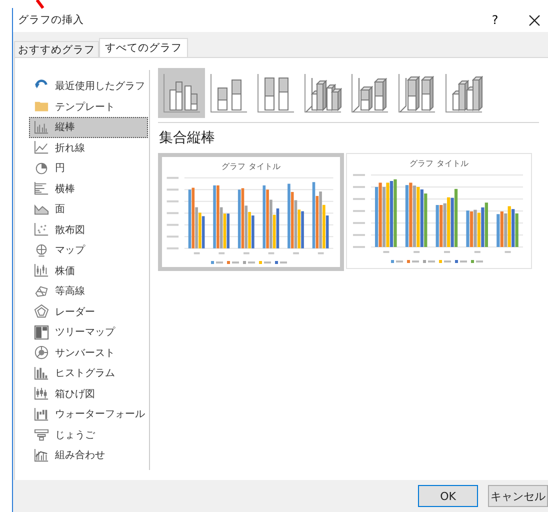 Image resolution: width=548 pixels, height=512 pixels. I want to click on line-chart-icon, so click(41, 148).